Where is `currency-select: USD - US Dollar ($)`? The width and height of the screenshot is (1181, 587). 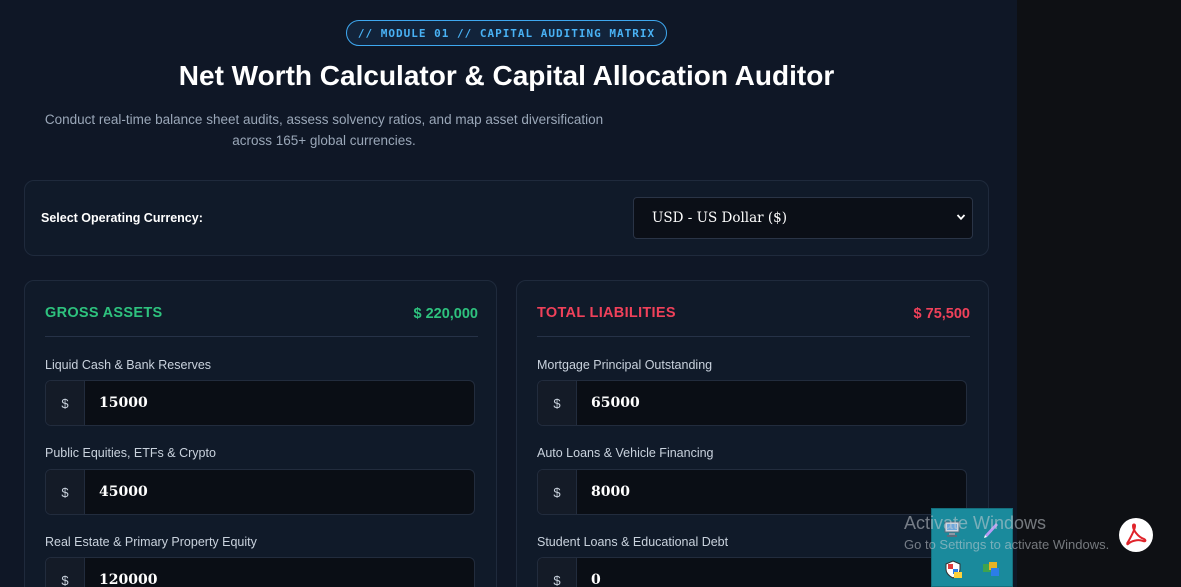
currency-select: USD - US Dollar ($) is located at coordinates (803, 218).